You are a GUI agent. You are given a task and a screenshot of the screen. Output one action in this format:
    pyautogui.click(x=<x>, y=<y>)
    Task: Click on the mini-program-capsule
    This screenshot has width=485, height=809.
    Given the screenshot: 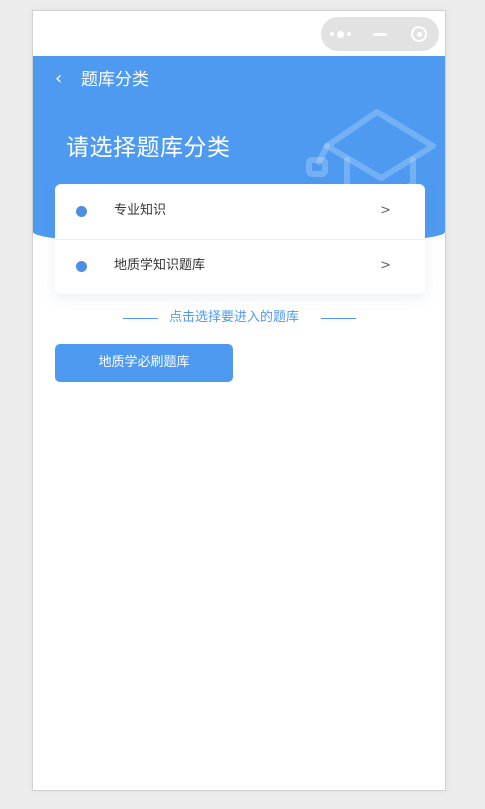 What is the action you would take?
    pyautogui.click(x=380, y=34)
    